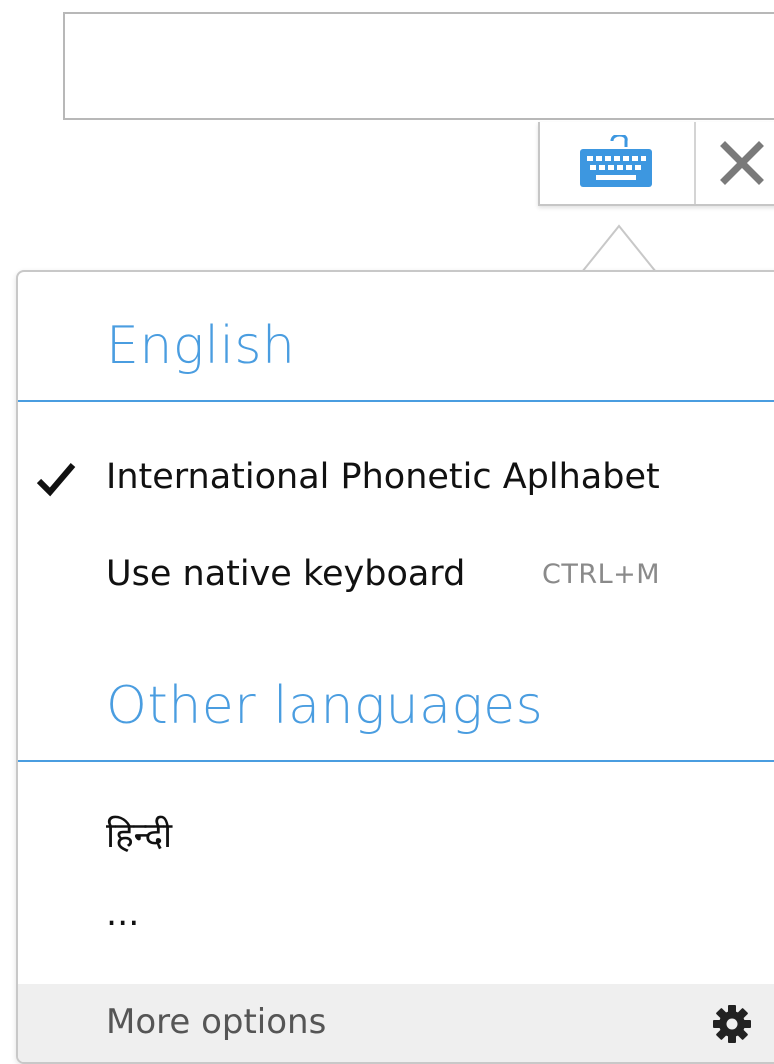 The image size is (774, 1064). What do you see at coordinates (396, 761) in the screenshot?
I see `other-languages-section-divider` at bounding box center [396, 761].